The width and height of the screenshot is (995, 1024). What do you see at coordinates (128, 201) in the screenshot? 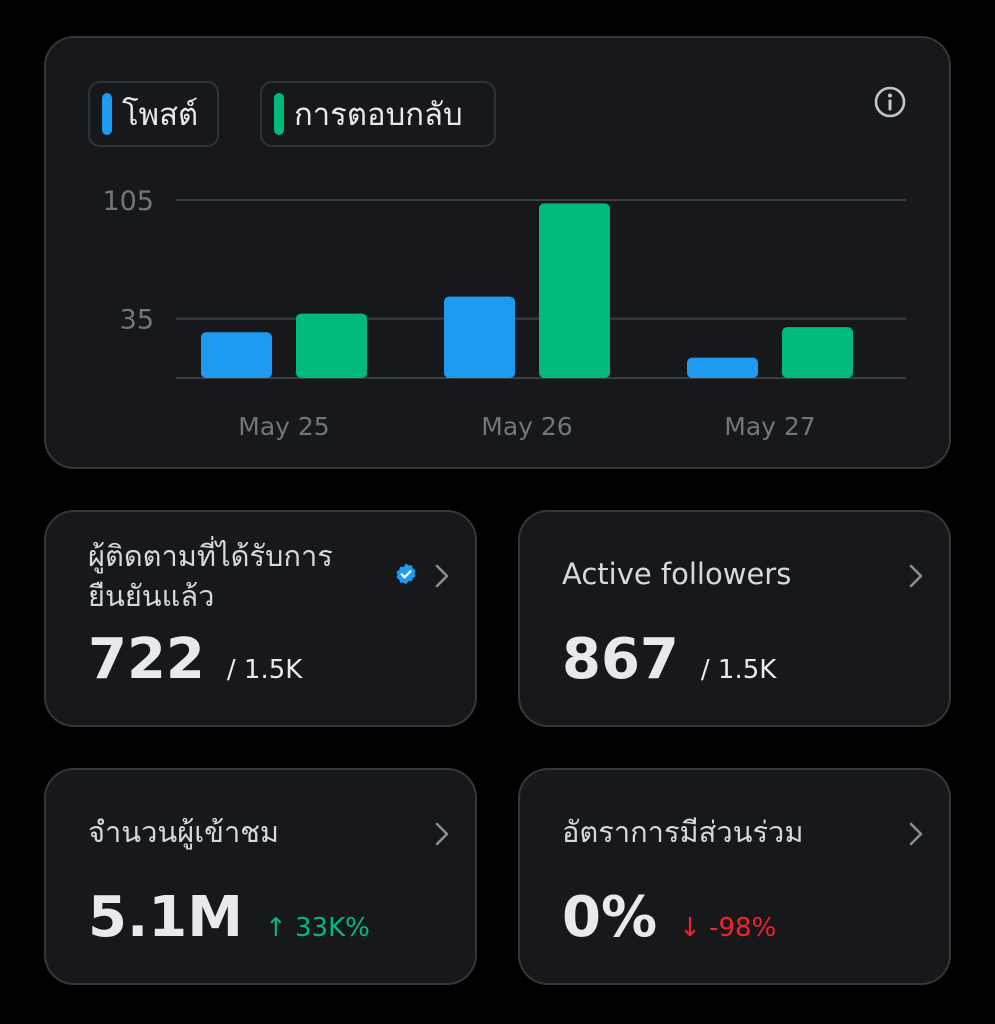
I see `y-tick-label: 105` at bounding box center [128, 201].